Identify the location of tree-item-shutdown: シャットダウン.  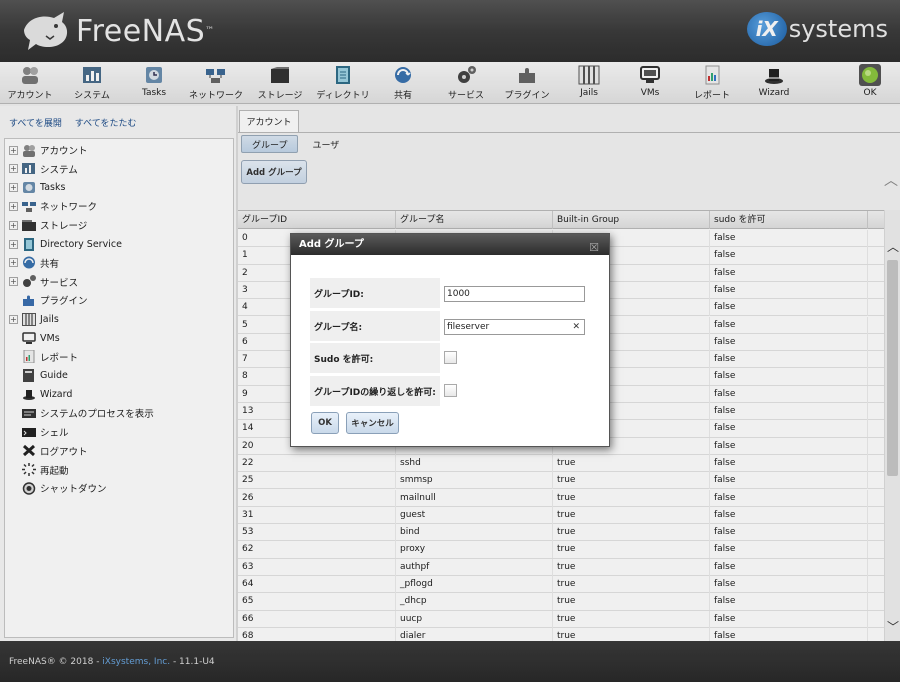
(58, 488).